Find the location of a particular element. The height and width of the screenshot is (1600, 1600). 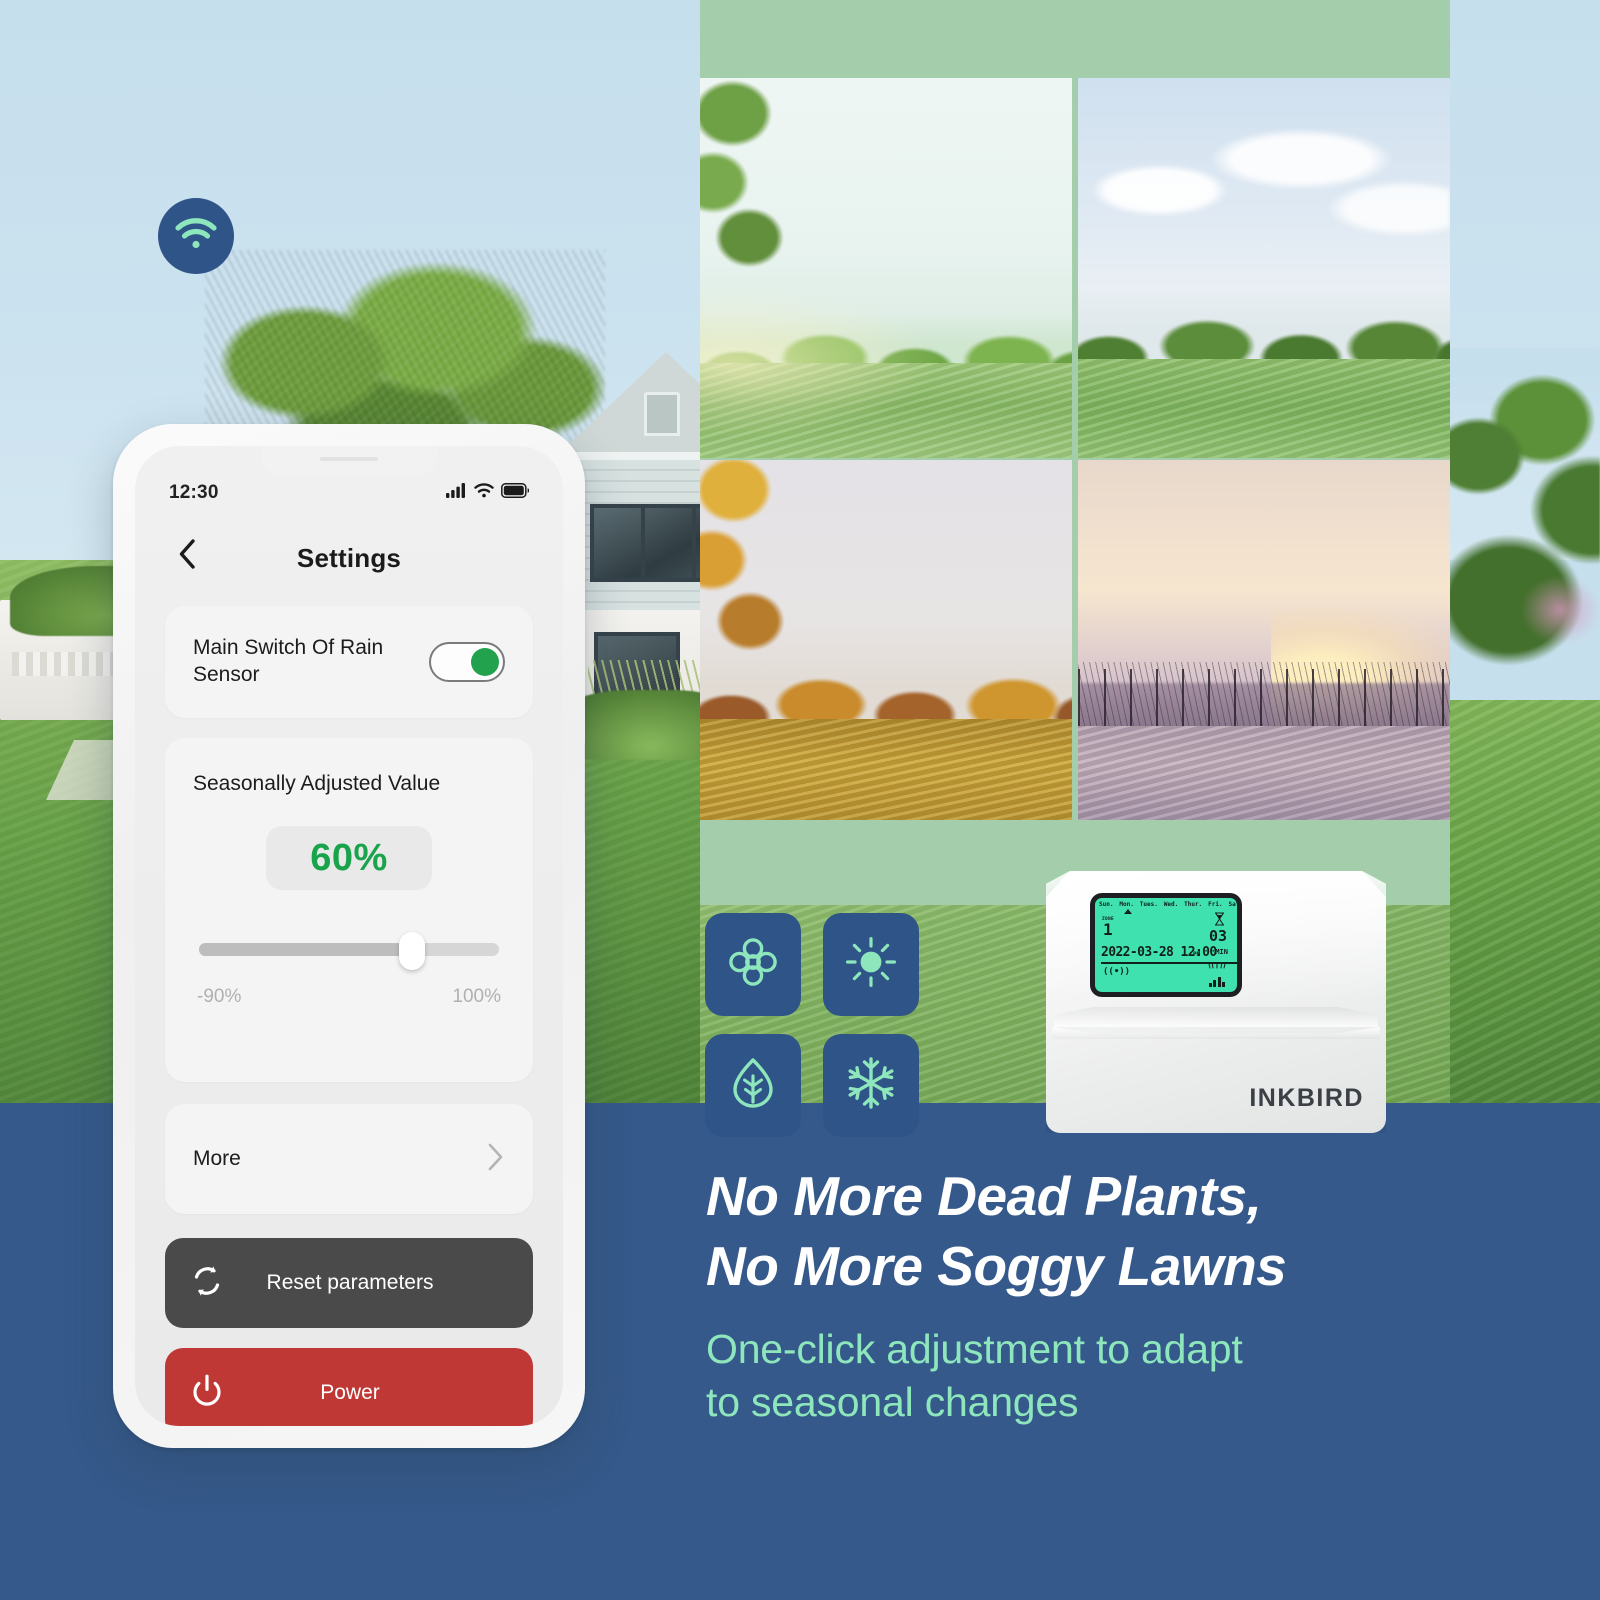

season-tile-spring is located at coordinates (753, 964).